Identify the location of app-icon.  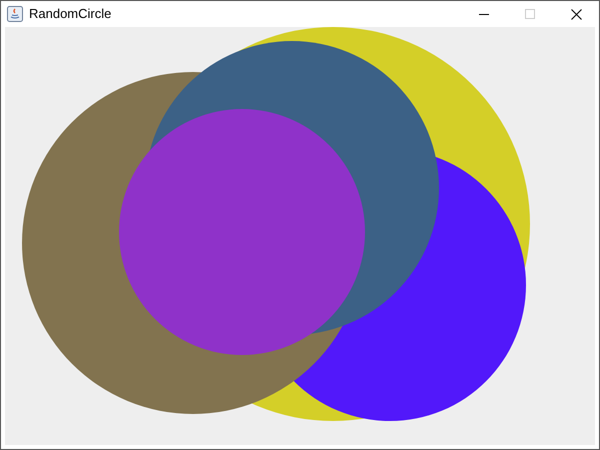
(15, 14).